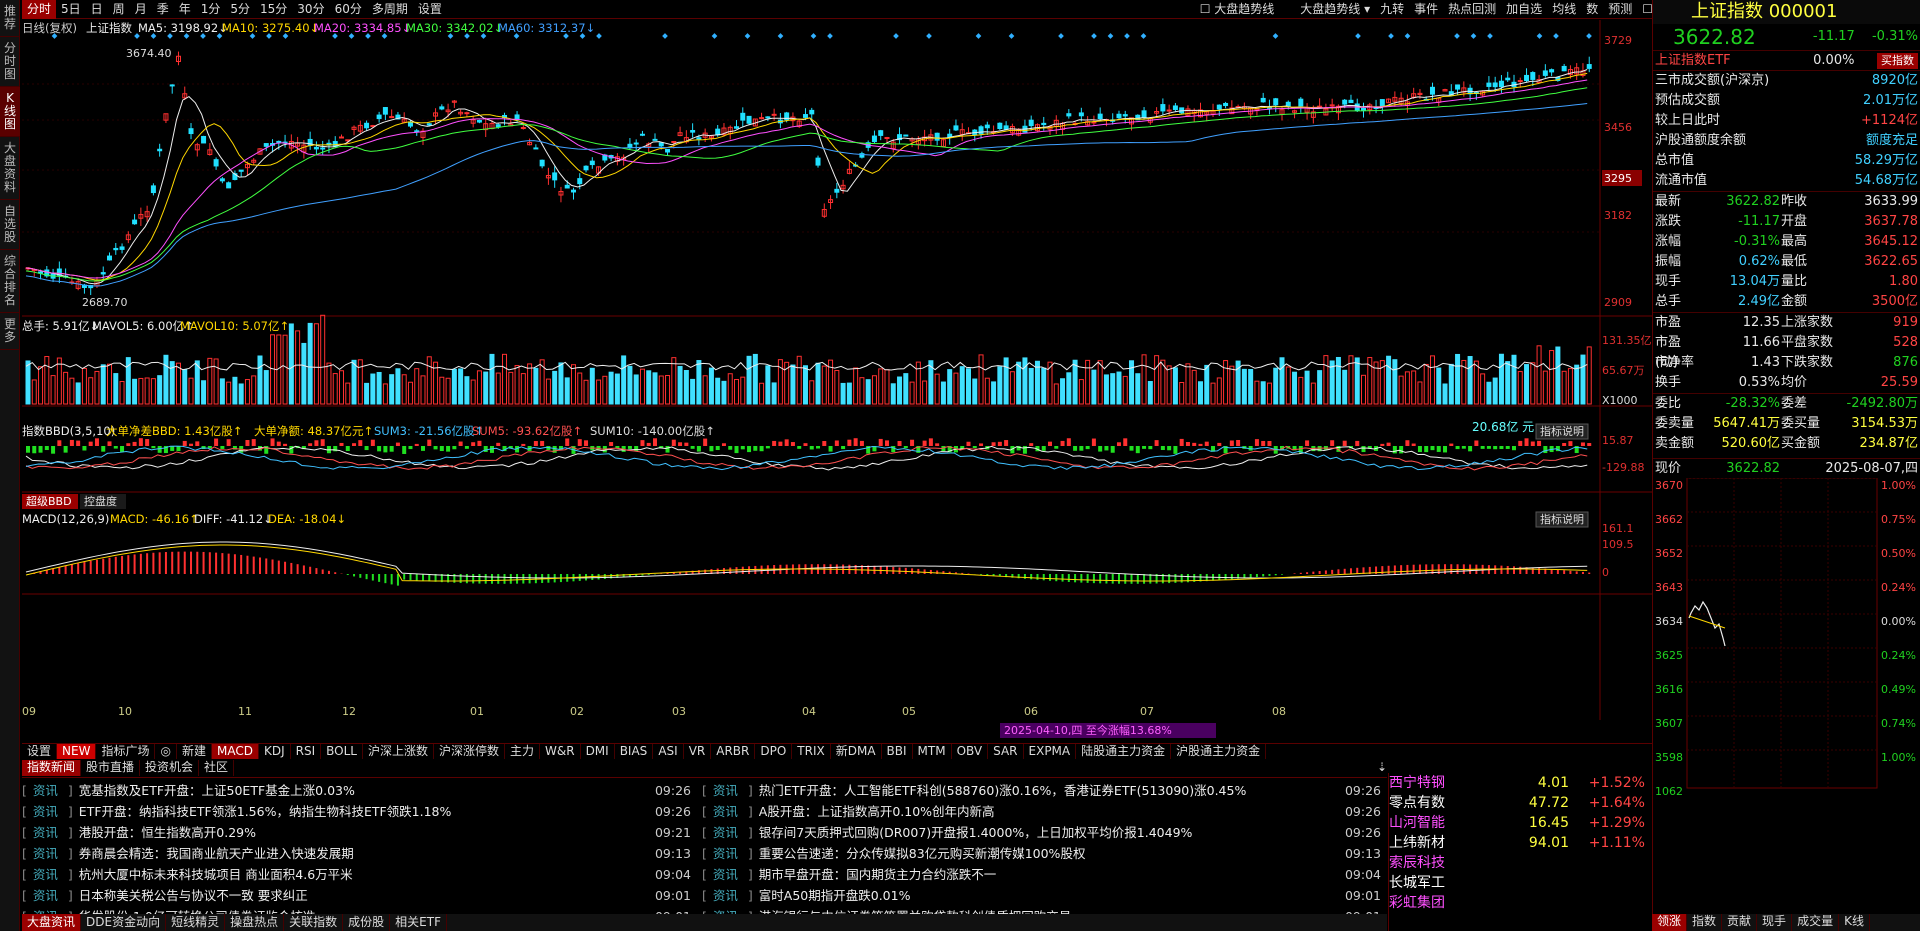 The image size is (1920, 931). I want to click on tab-5day: 5日, so click(71, 9).